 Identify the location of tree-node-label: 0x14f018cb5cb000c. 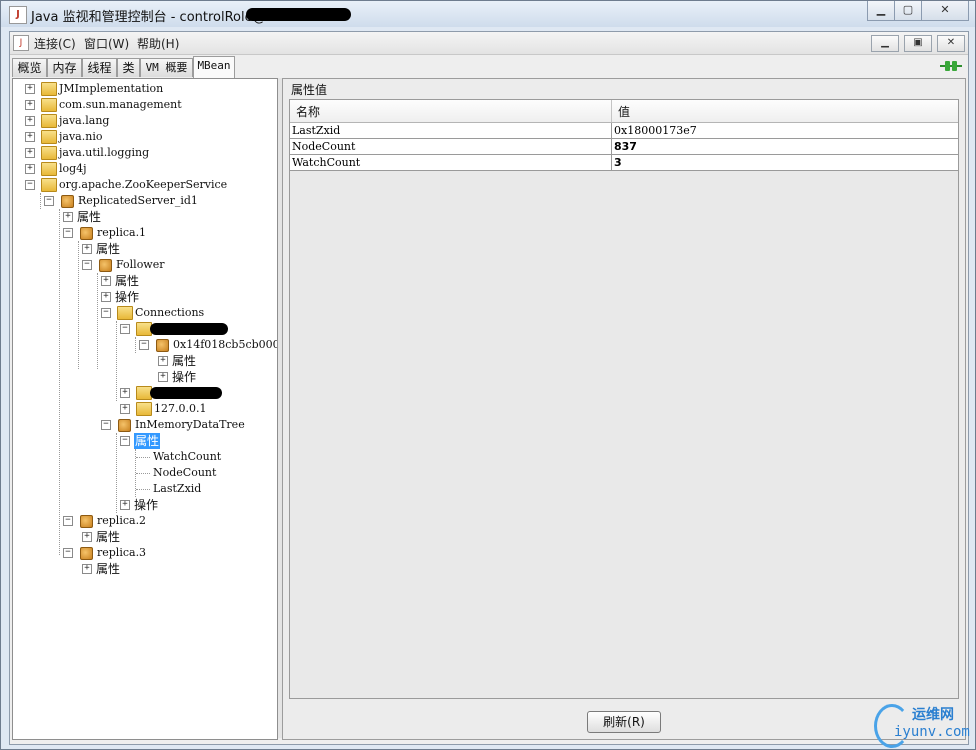
(225, 344).